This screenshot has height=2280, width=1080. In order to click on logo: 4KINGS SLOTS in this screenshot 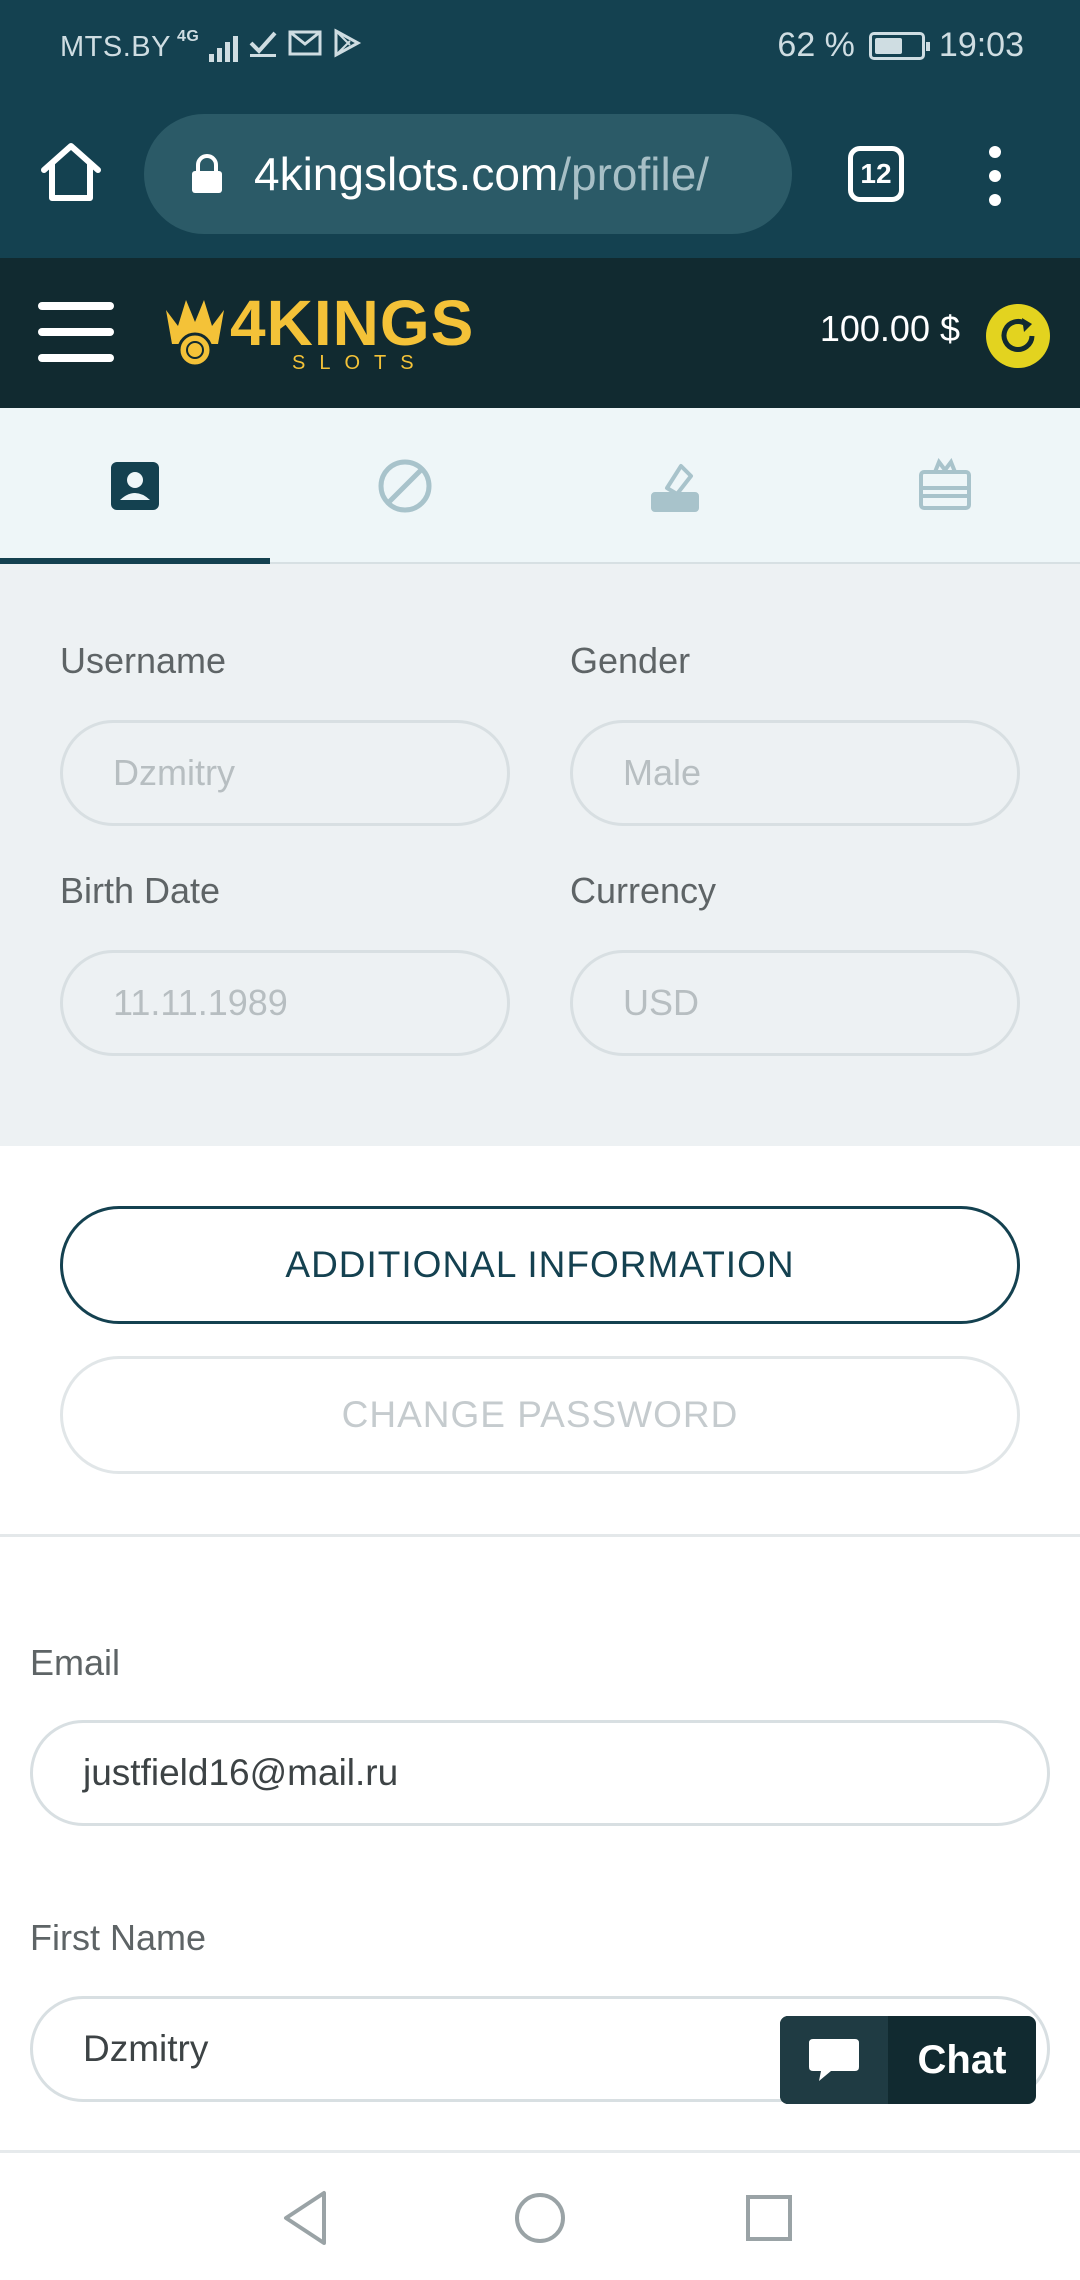, I will do `click(320, 334)`.